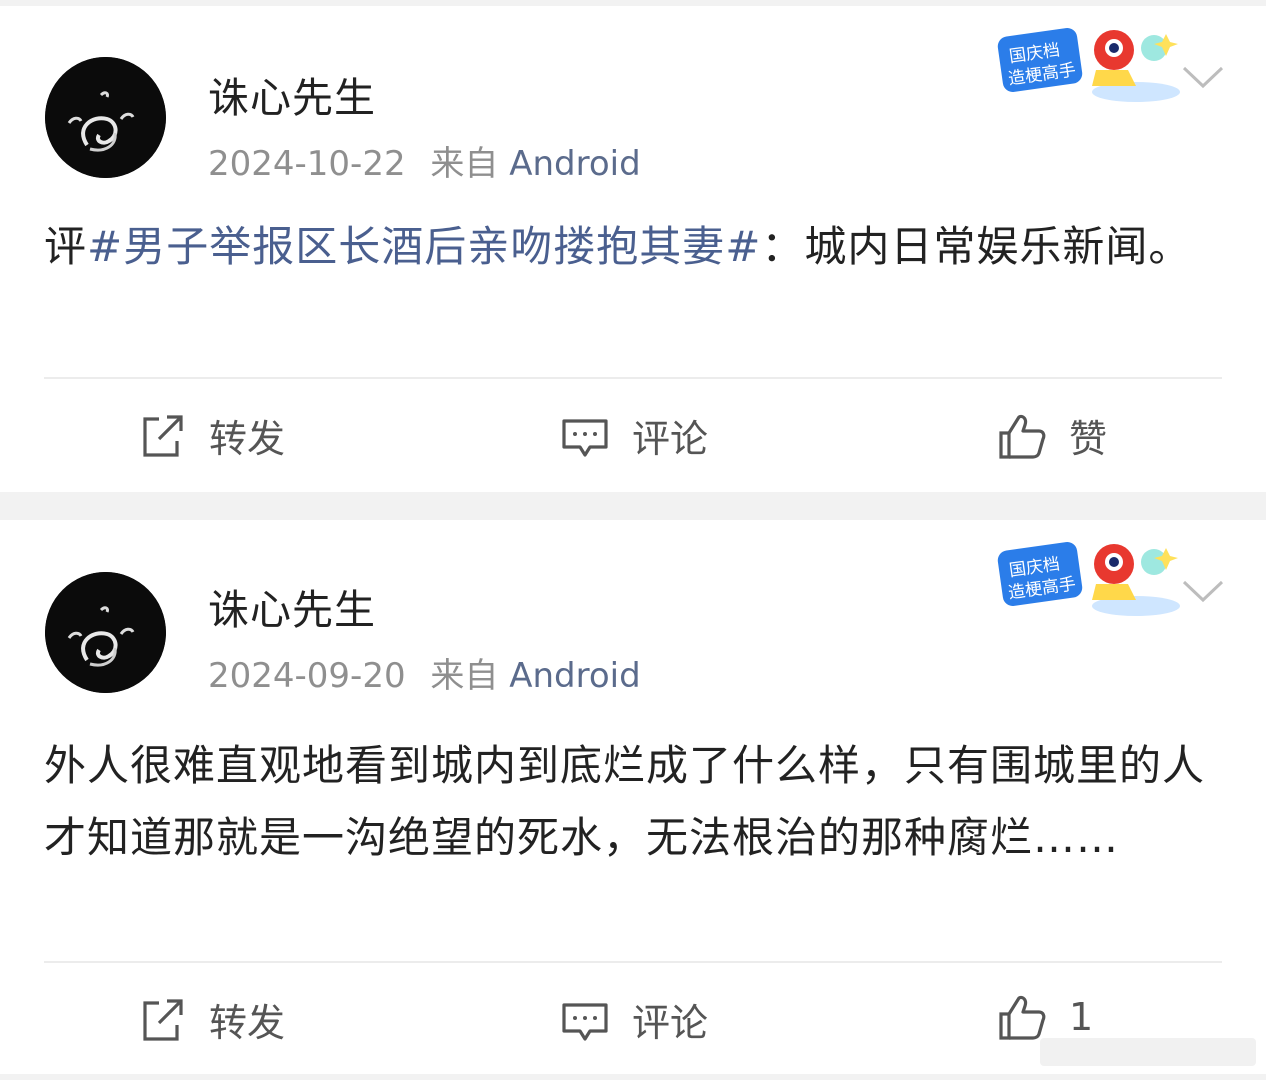  I want to click on like-count: 1, so click(1081, 1017).